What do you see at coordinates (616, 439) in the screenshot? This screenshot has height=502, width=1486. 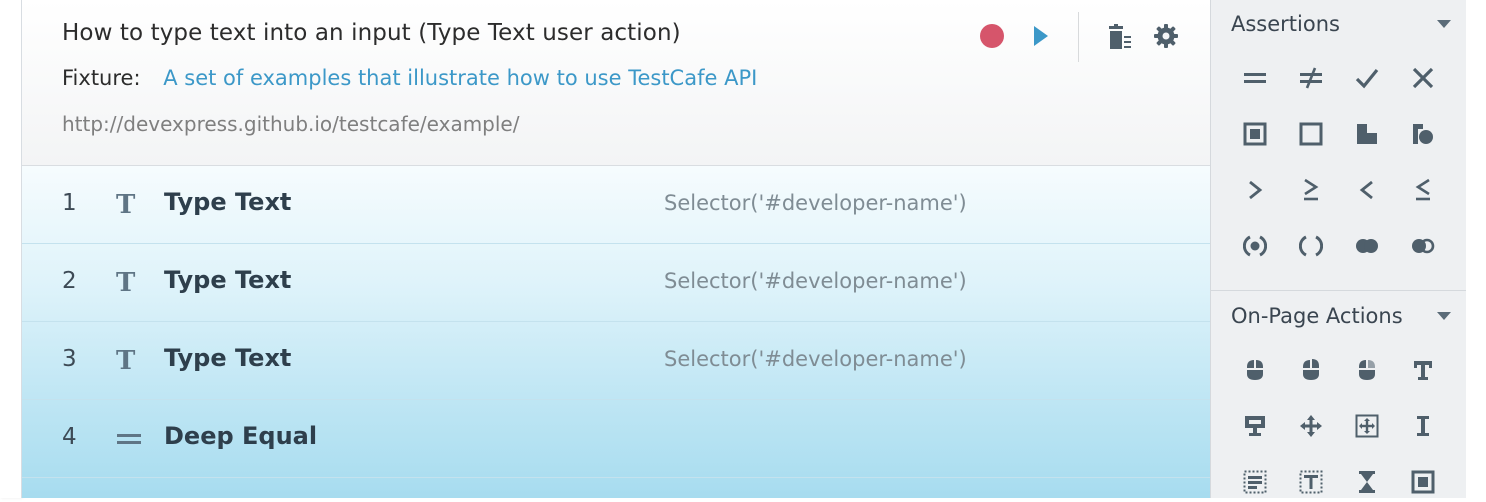 I see `step-row: 4 Deep Equal` at bounding box center [616, 439].